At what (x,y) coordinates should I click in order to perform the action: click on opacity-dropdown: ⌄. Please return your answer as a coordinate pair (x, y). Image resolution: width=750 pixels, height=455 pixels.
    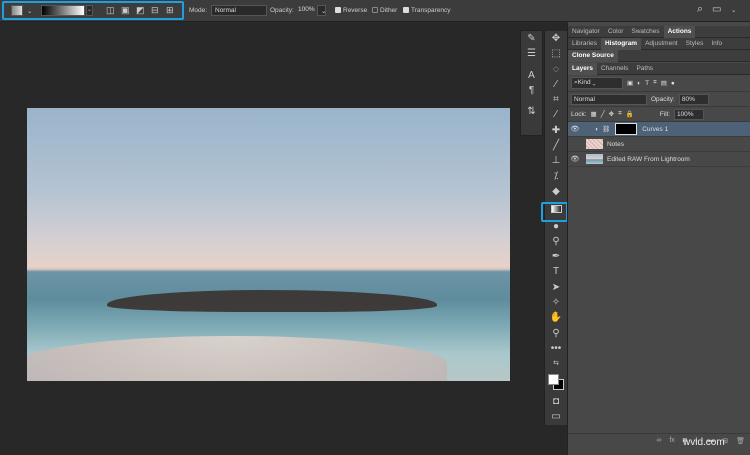
    Looking at the image, I should click on (321, 10).